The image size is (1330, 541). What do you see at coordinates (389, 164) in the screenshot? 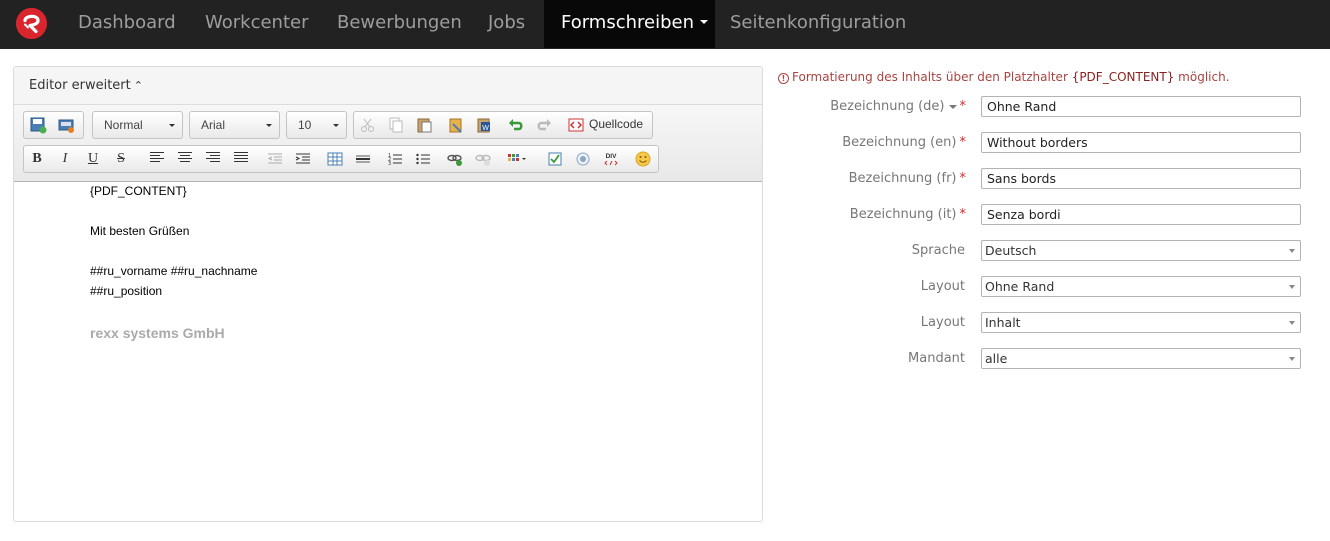
I see `svg-text: 3` at bounding box center [389, 164].